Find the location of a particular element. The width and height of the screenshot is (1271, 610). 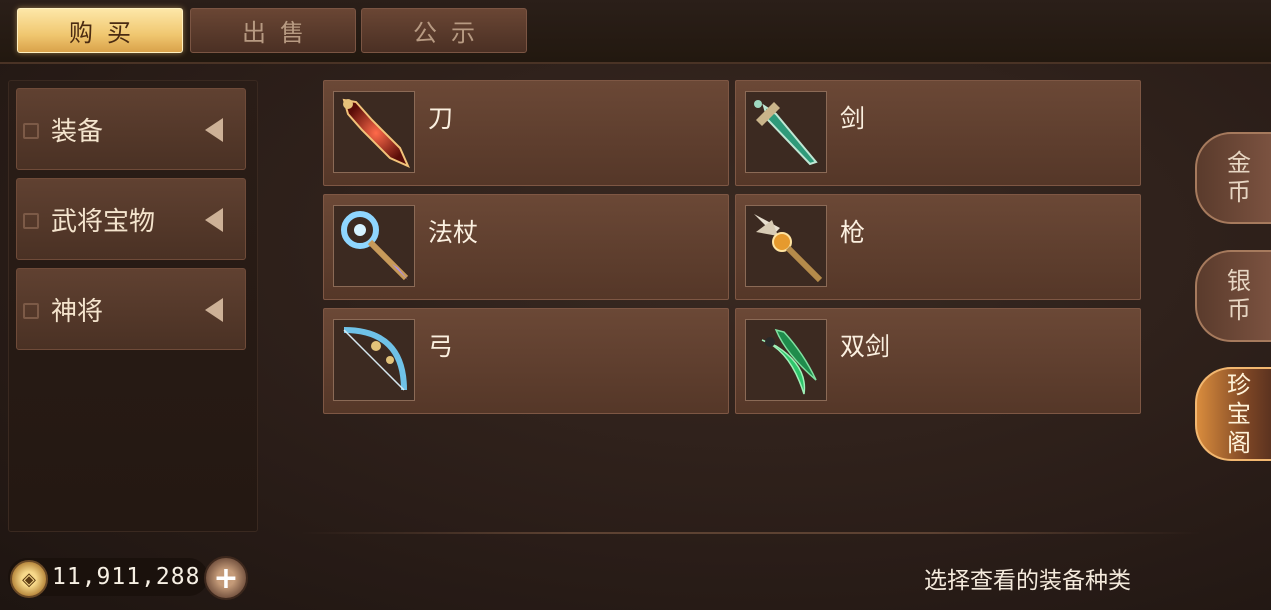

side-tab-label: 金 is located at coordinates (1239, 163).